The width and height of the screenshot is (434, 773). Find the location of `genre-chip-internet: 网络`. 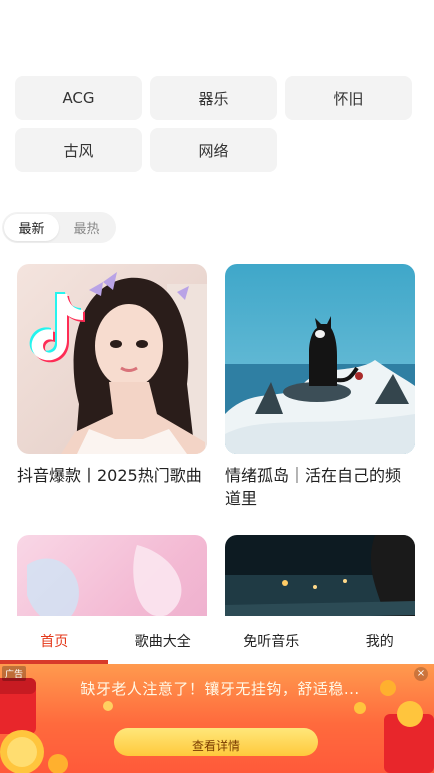

genre-chip-internet: 网络 is located at coordinates (213, 150).